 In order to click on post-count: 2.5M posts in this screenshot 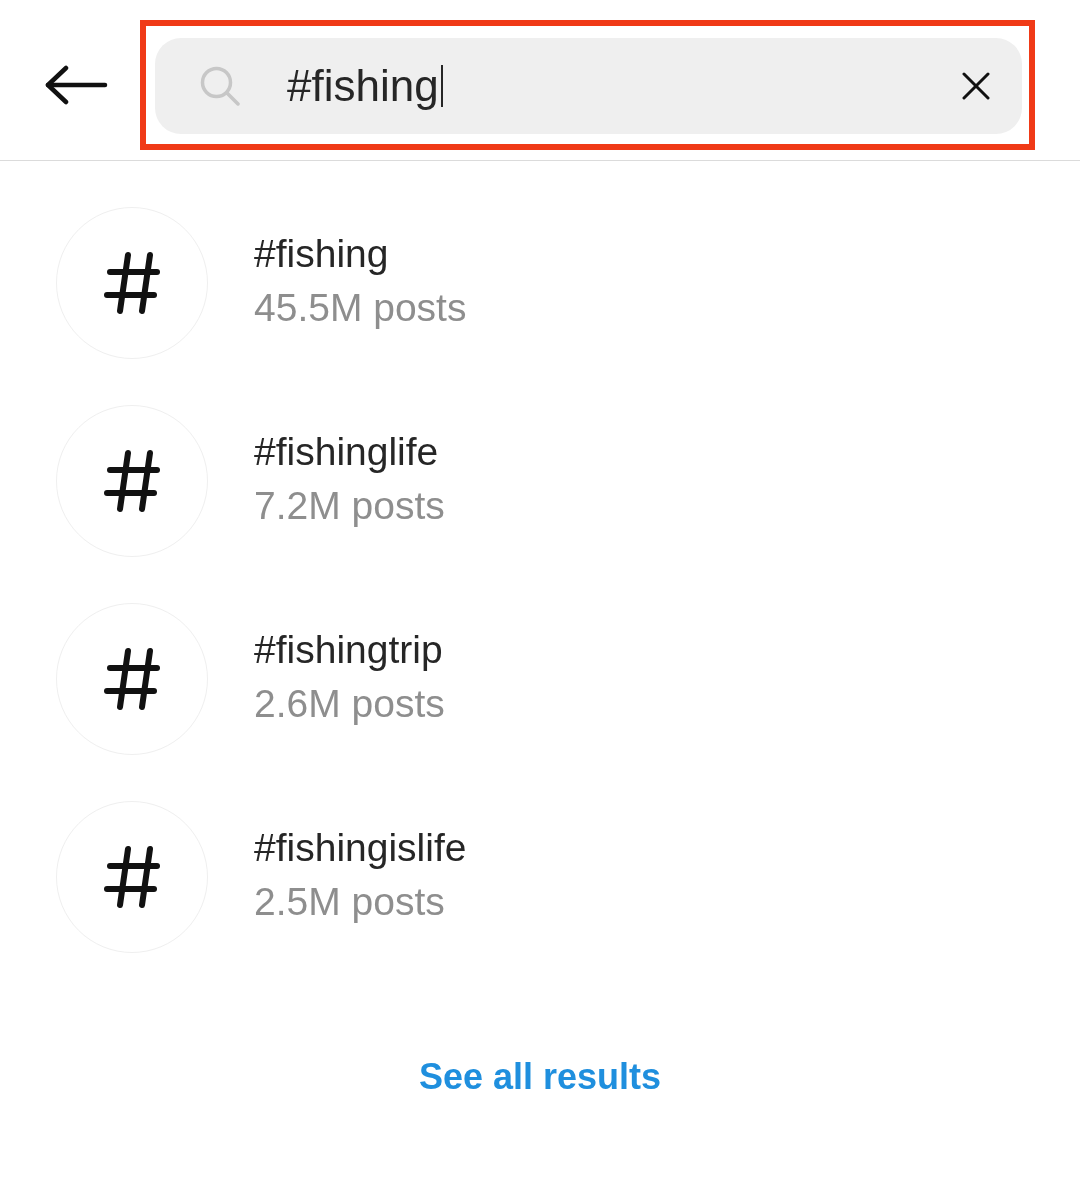, I will do `click(350, 902)`.